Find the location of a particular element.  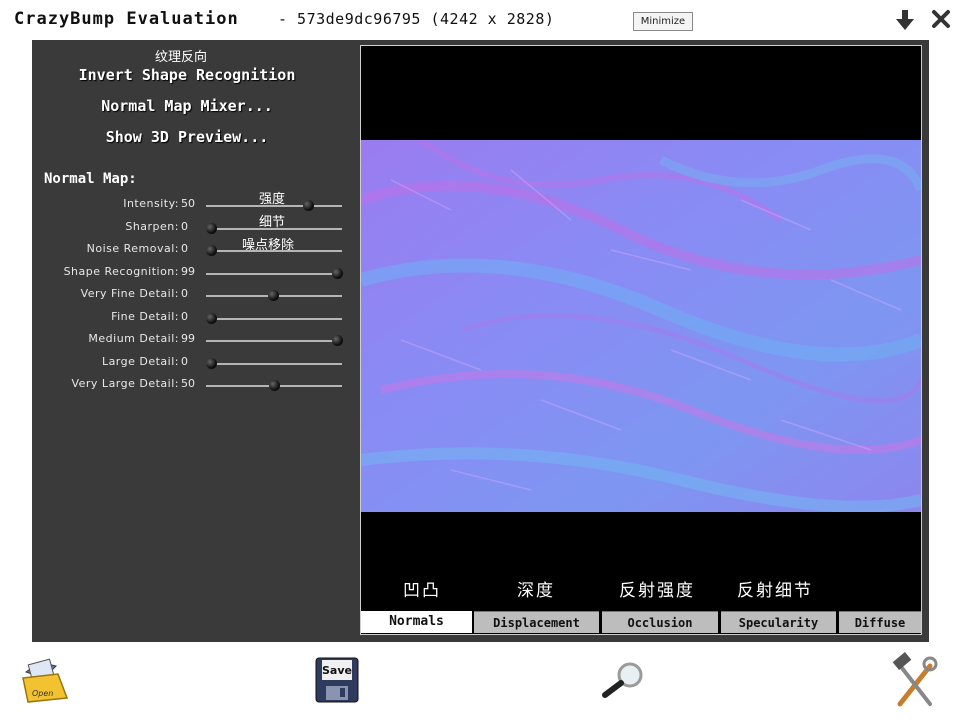

slider-label: Very Large Detail: is located at coordinates (125, 383).